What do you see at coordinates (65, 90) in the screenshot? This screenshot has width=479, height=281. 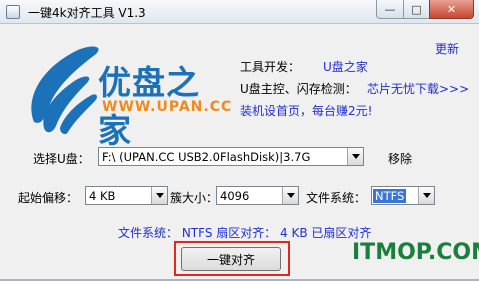 I see `usb-swoosh-icon` at bounding box center [65, 90].